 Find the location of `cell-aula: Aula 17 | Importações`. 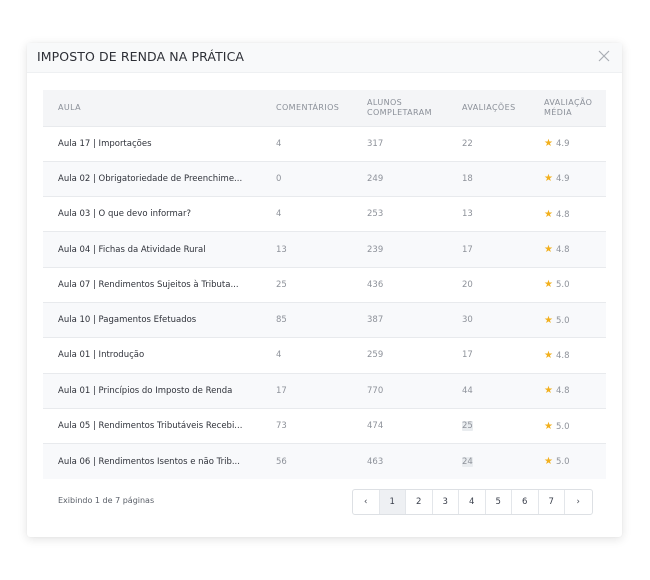

cell-aula: Aula 17 | Importações is located at coordinates (159, 143).